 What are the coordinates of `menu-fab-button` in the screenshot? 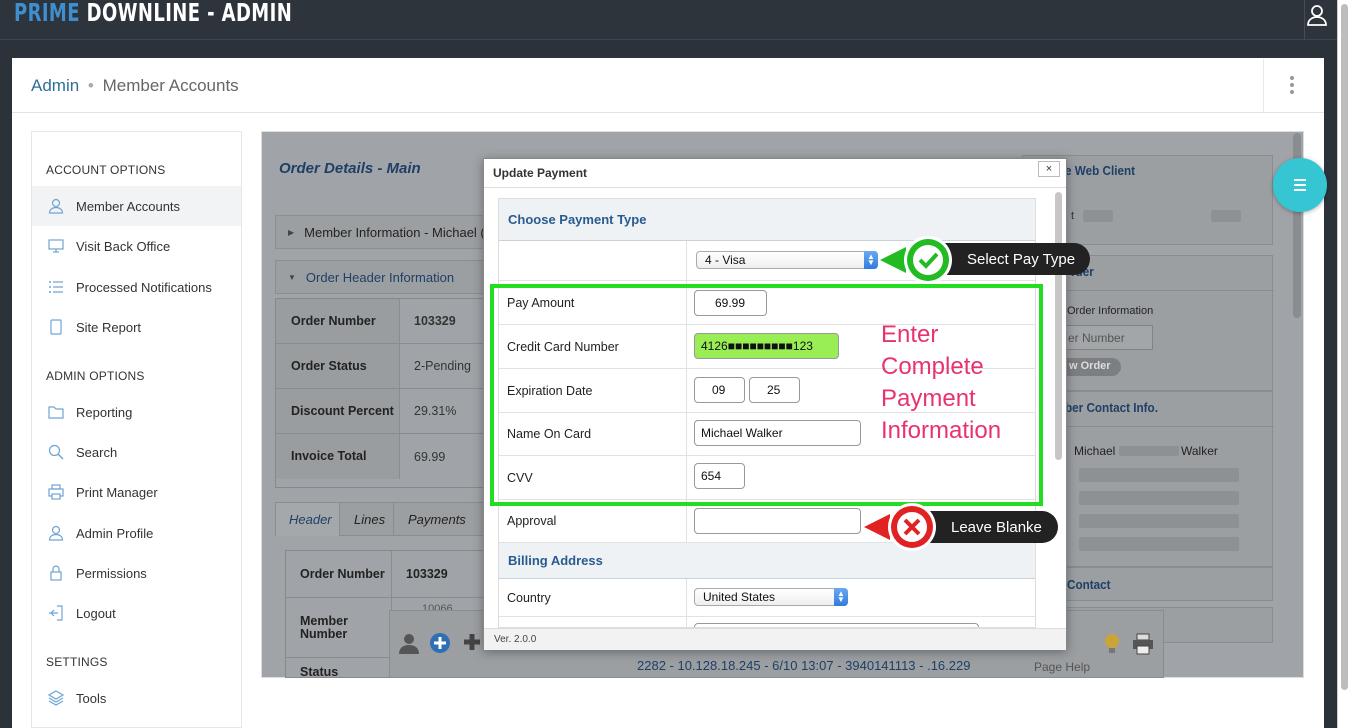 It's located at (1300, 185).